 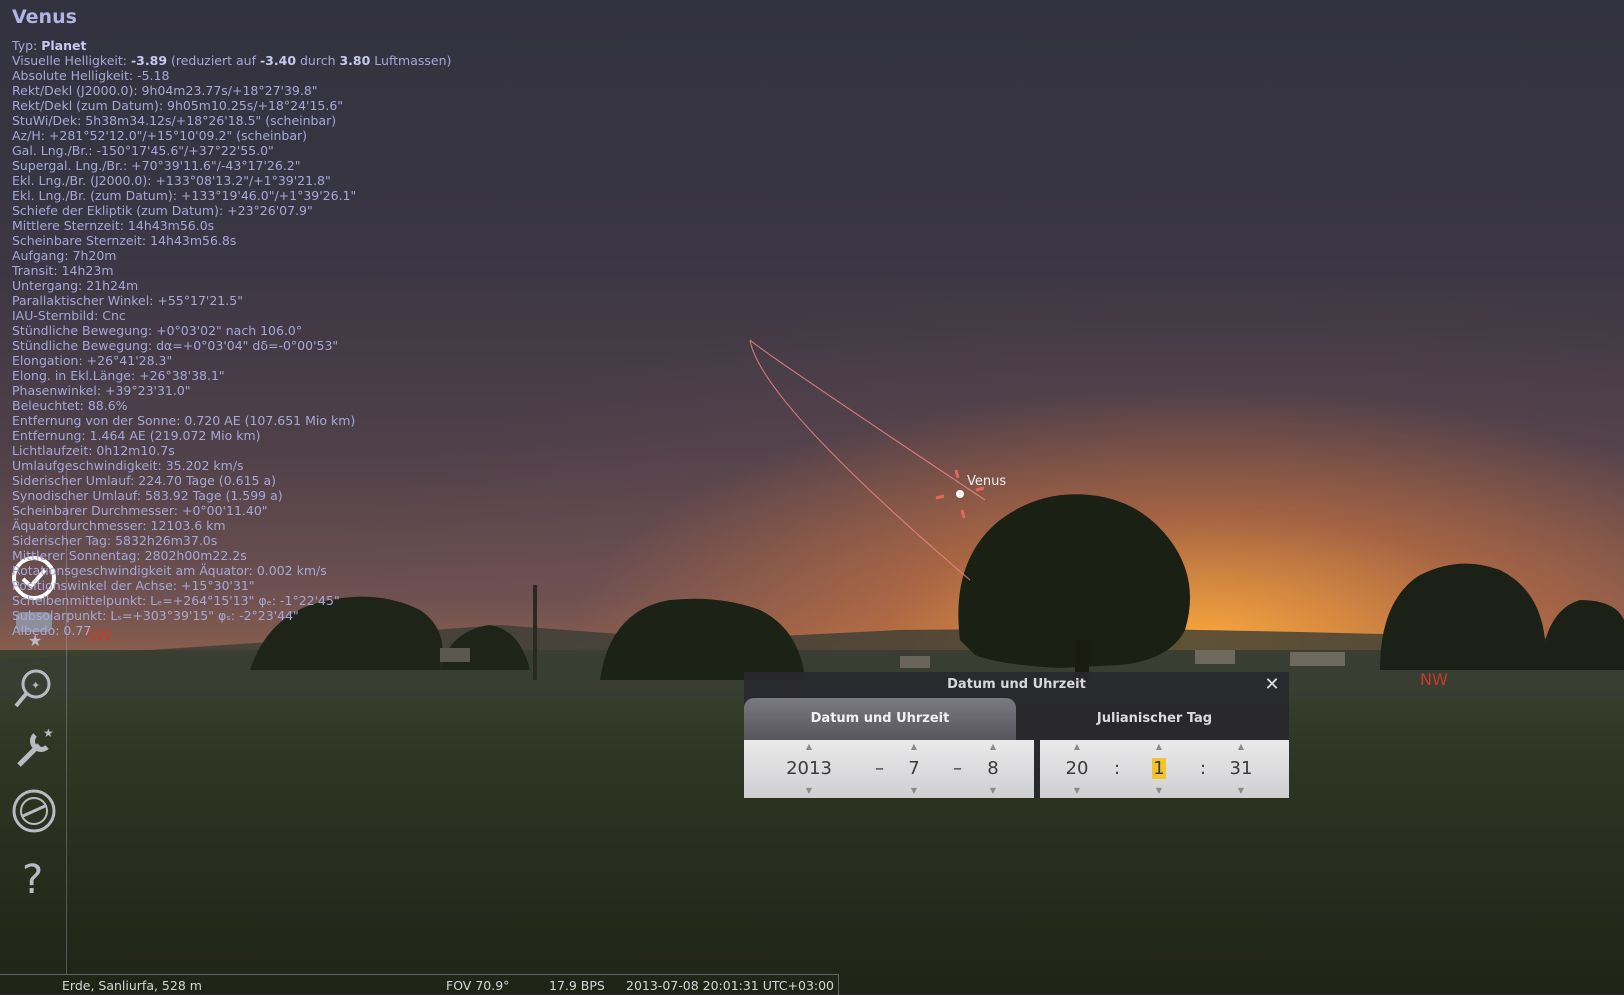 I want to click on question-mark-icon: ?, so click(x=32, y=878).